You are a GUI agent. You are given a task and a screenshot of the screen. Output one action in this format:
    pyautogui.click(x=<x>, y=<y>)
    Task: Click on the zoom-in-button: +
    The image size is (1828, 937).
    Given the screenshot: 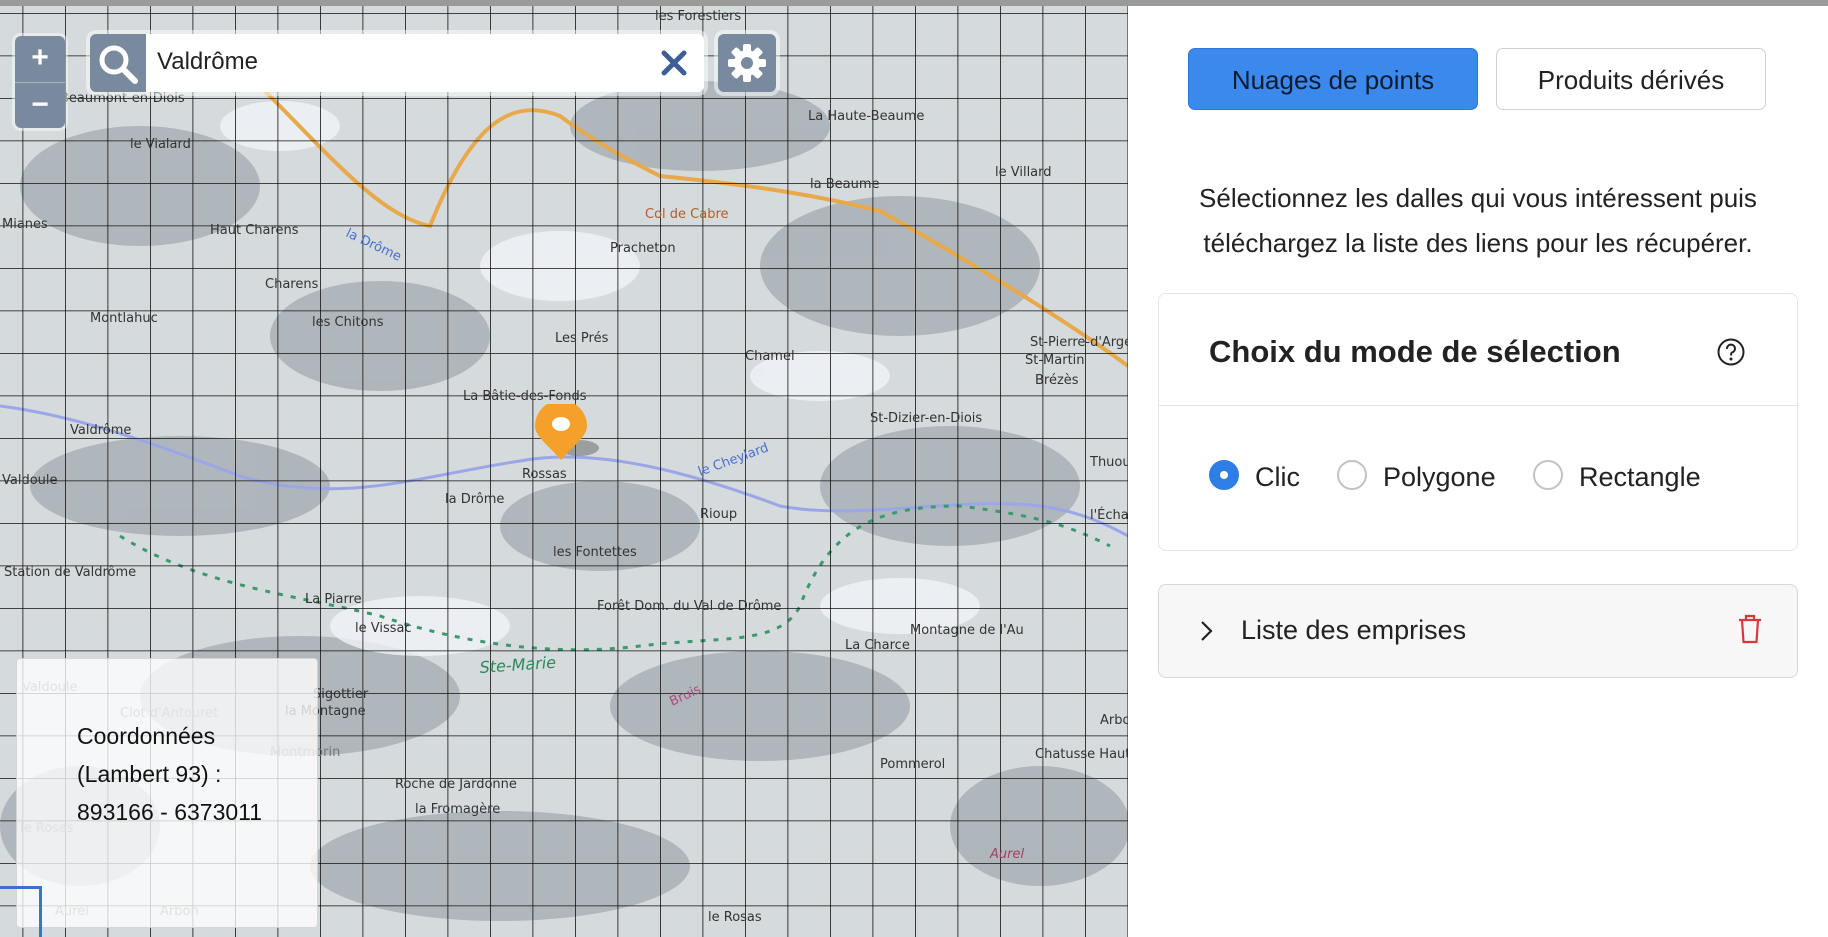 What is the action you would take?
    pyautogui.click(x=40, y=59)
    